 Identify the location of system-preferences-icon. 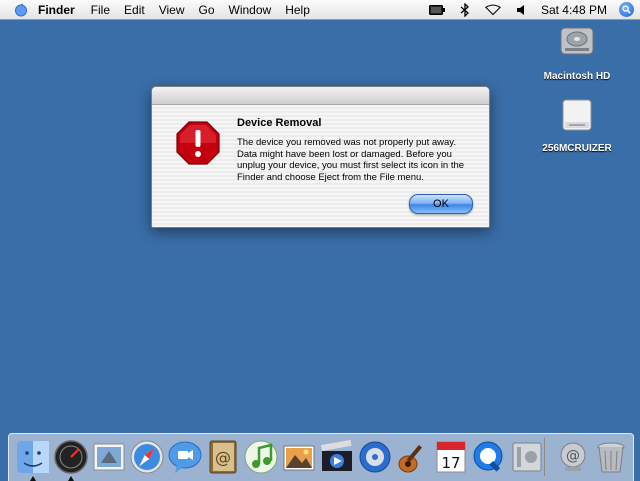
(527, 457).